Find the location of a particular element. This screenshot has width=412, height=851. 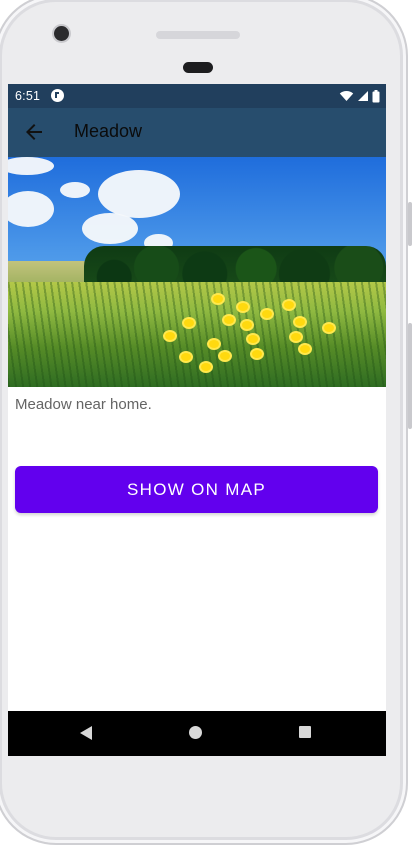

status-app-icon is located at coordinates (57, 95).